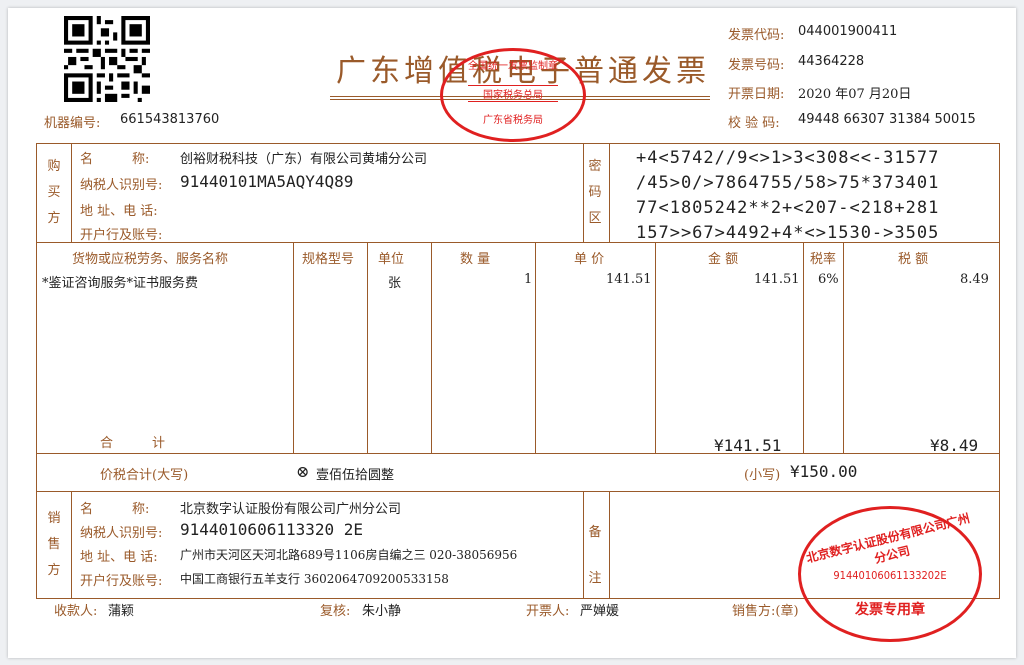  I want to click on cipher-side-label: 密码区, so click(595, 192).